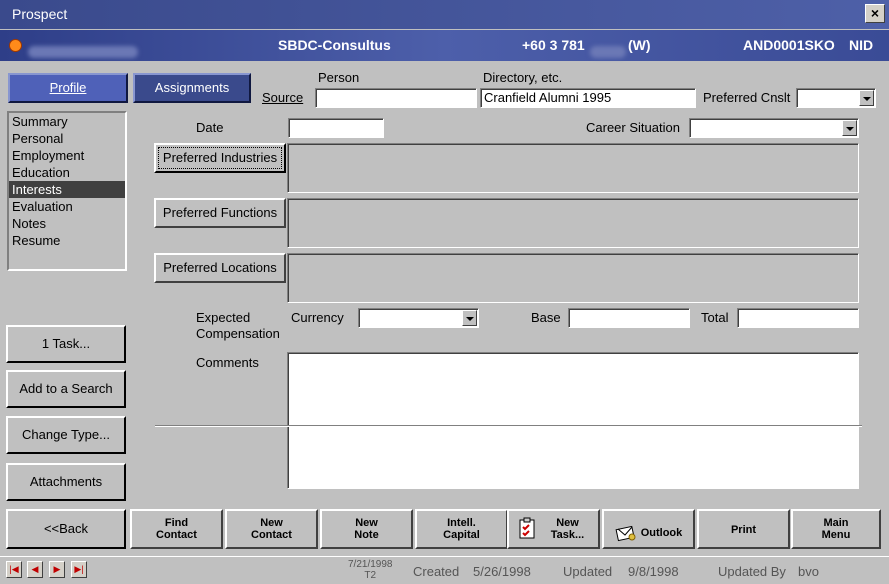 The width and height of the screenshot is (889, 584). What do you see at coordinates (715, 317) in the screenshot?
I see `total-label: Total` at bounding box center [715, 317].